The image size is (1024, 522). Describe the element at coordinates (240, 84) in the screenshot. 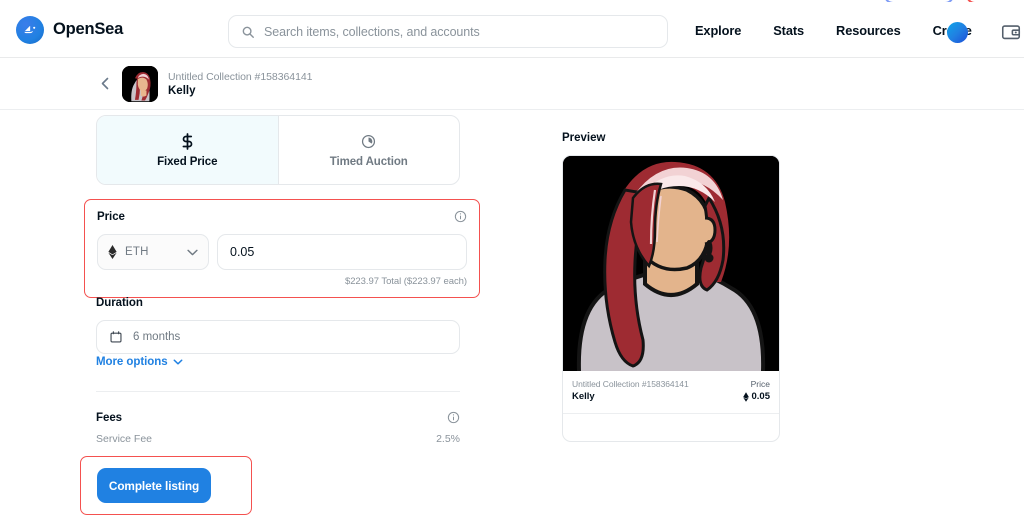

I see `item-meta: Untitled Collection #158364141 Kelly` at that location.